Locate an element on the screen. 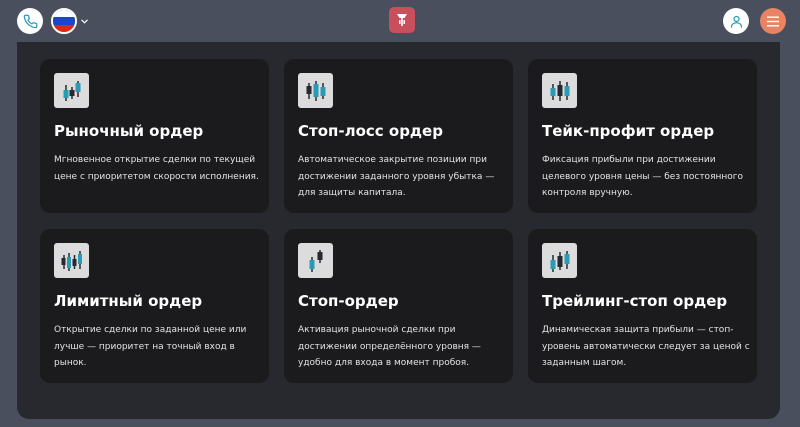 This screenshot has height=427, width=800. phone-icon is located at coordinates (30, 21).